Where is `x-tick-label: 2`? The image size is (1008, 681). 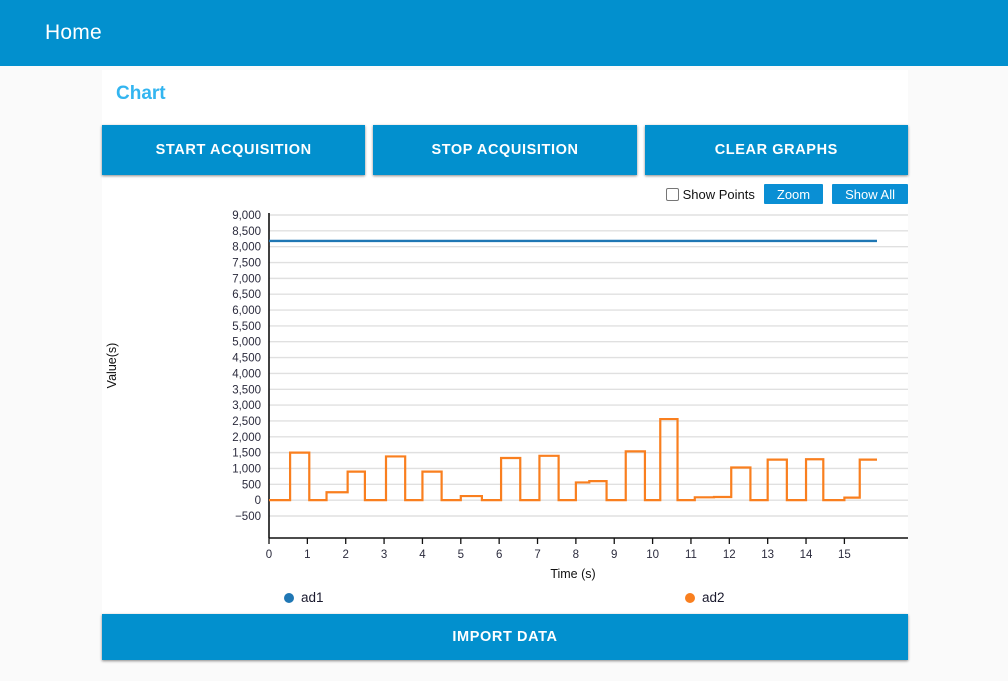
x-tick-label: 2 is located at coordinates (346, 555).